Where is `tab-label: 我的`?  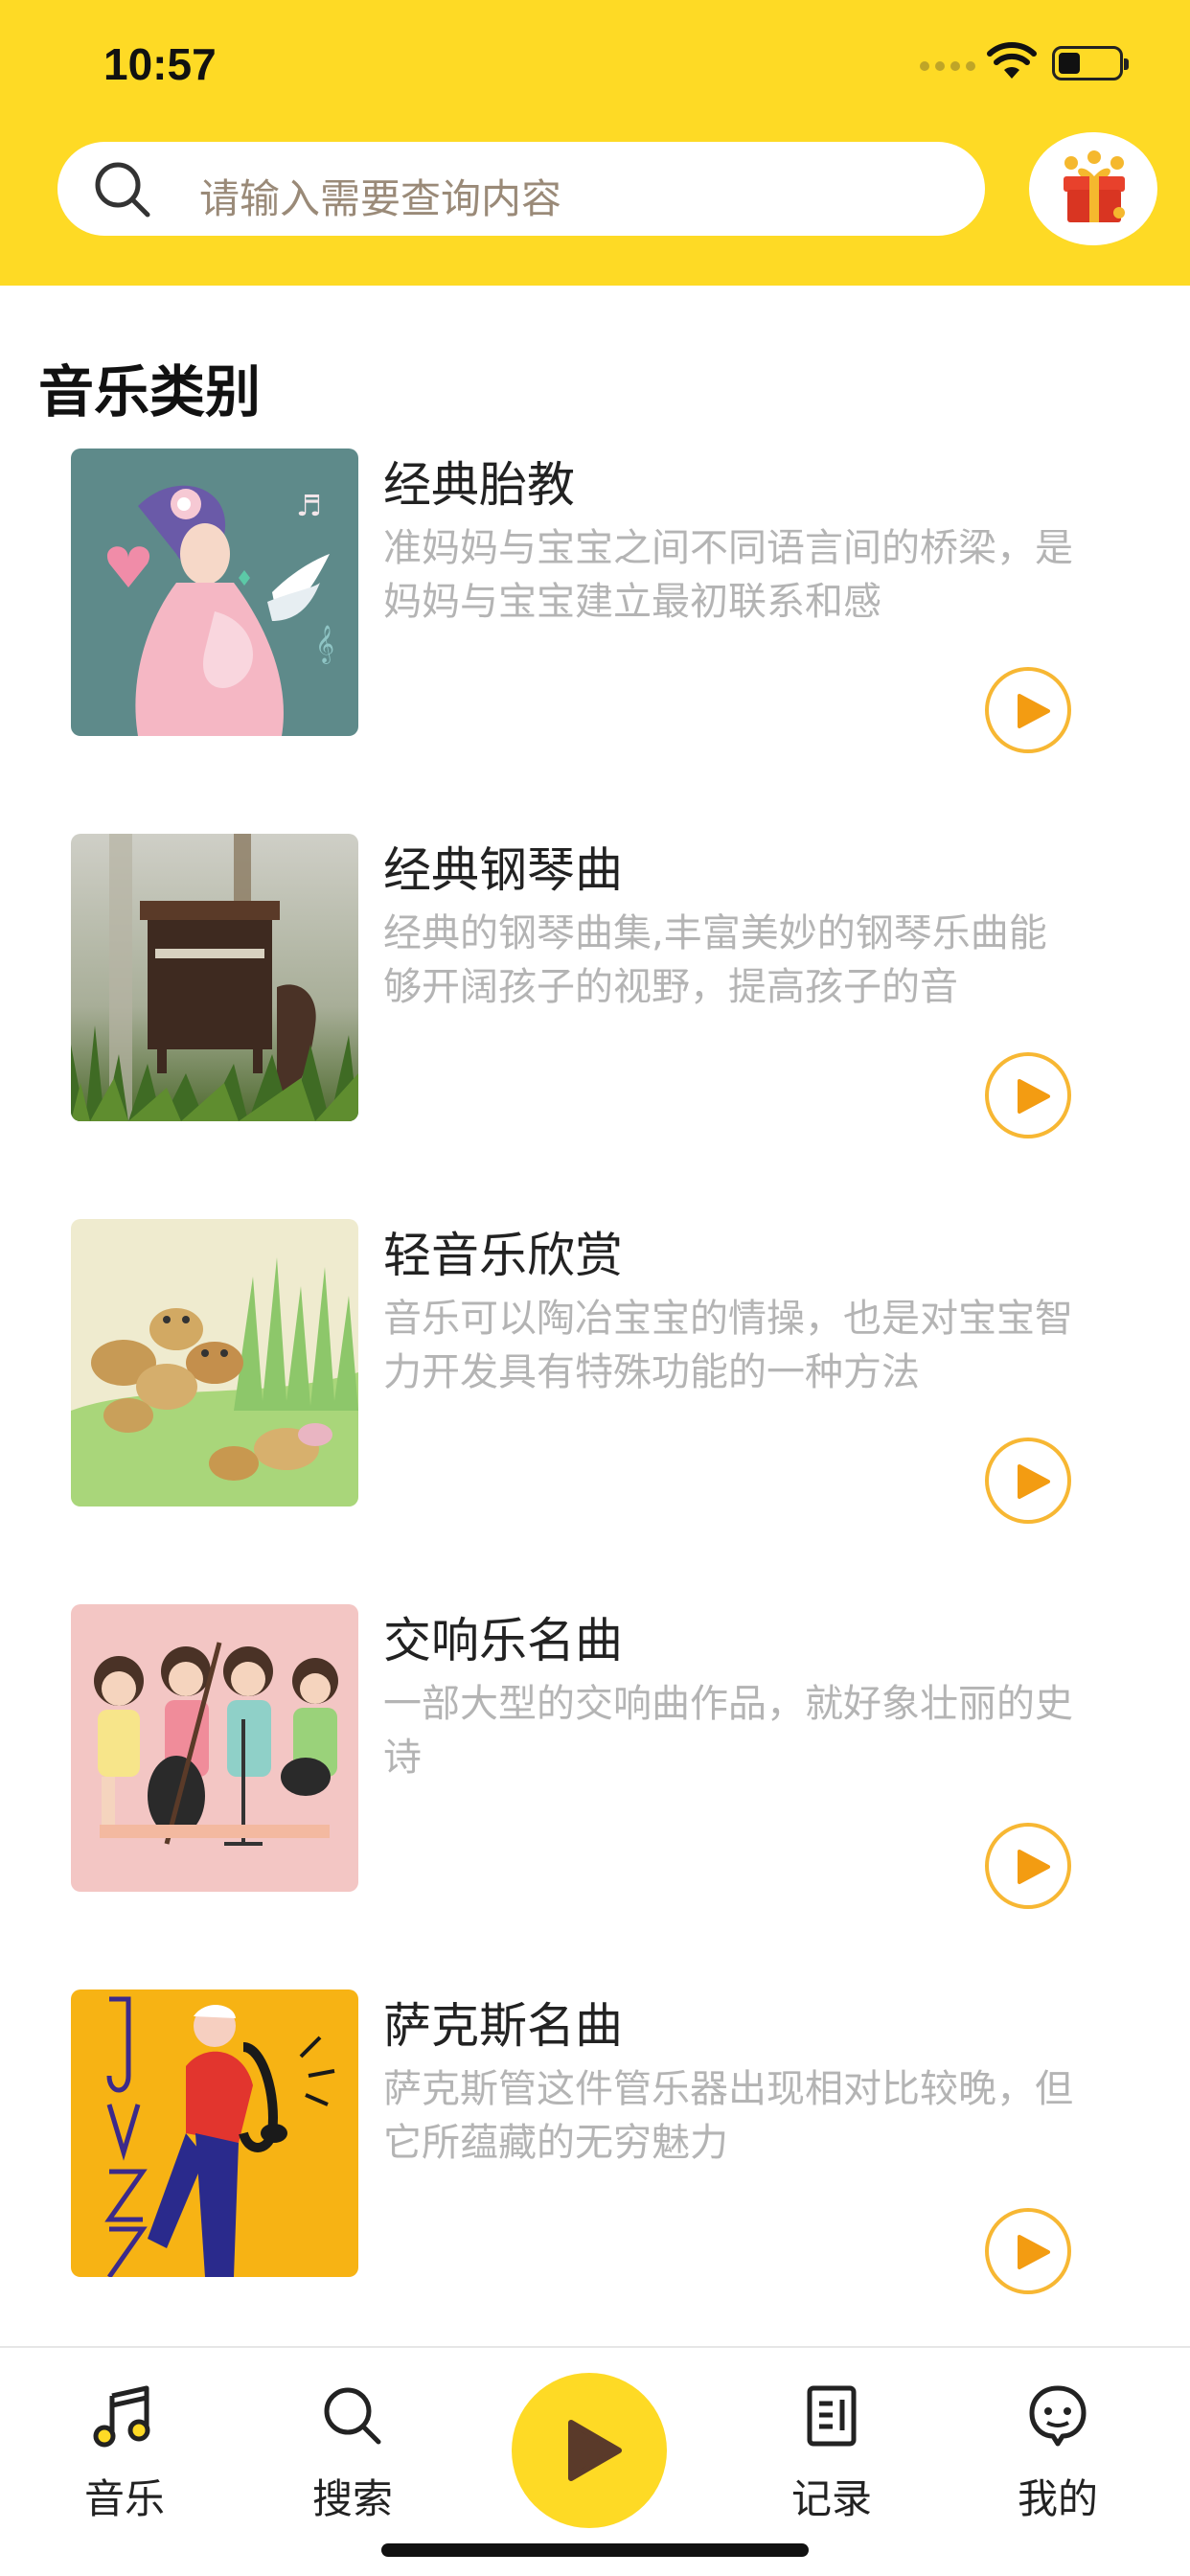
tab-label: 我的 is located at coordinates (1058, 2498).